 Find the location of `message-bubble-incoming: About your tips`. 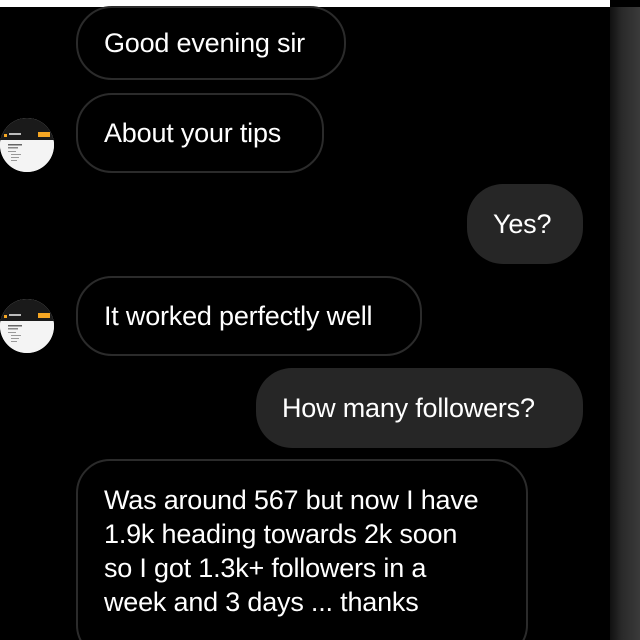

message-bubble-incoming: About your tips is located at coordinates (200, 133).